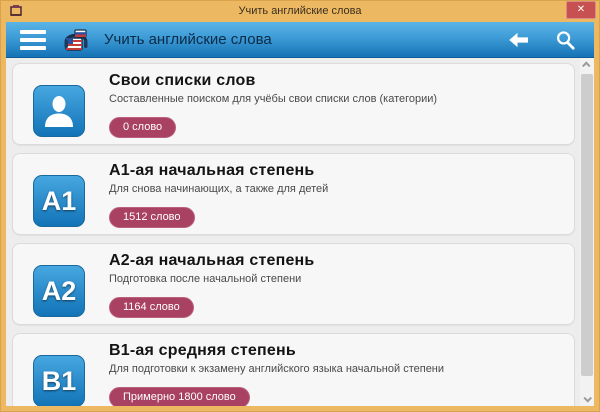 The height and width of the screenshot is (412, 600). I want to click on card-subtitle: Для снова начинающих, а также для детей, so click(219, 189).